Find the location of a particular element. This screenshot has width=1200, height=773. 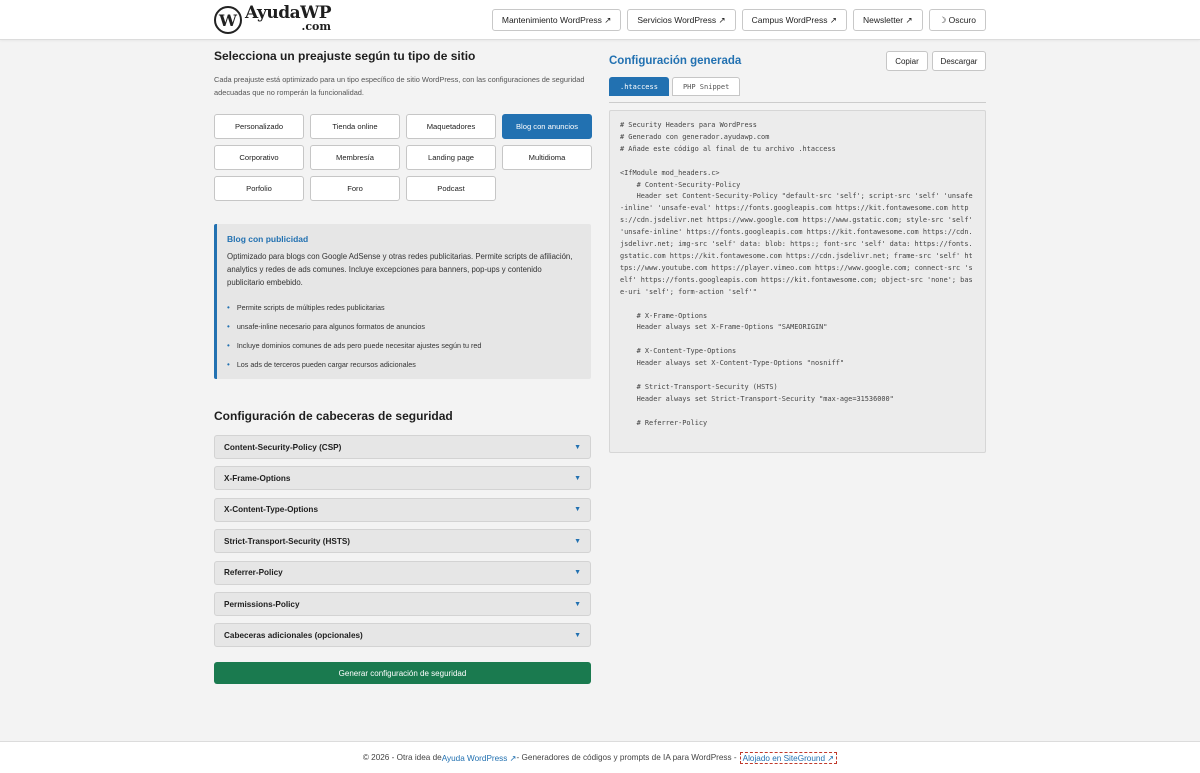

tab-divider is located at coordinates (797, 102).